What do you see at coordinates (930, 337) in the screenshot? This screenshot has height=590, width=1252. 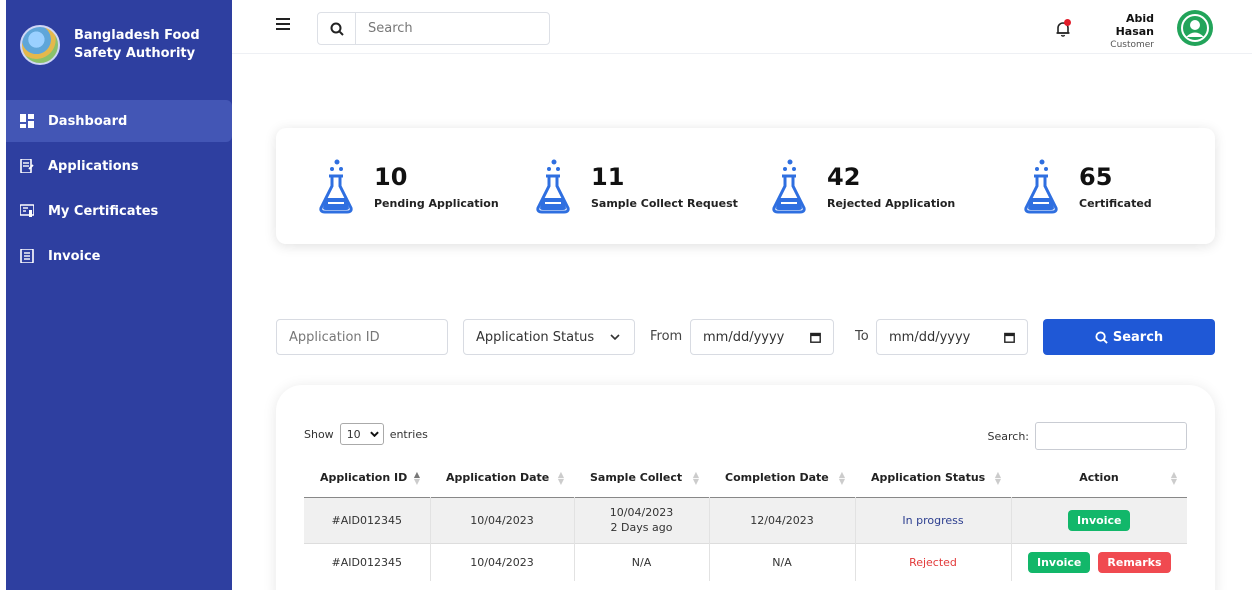 I see `to-date-placeholder: mm/dd/yyyy` at bounding box center [930, 337].